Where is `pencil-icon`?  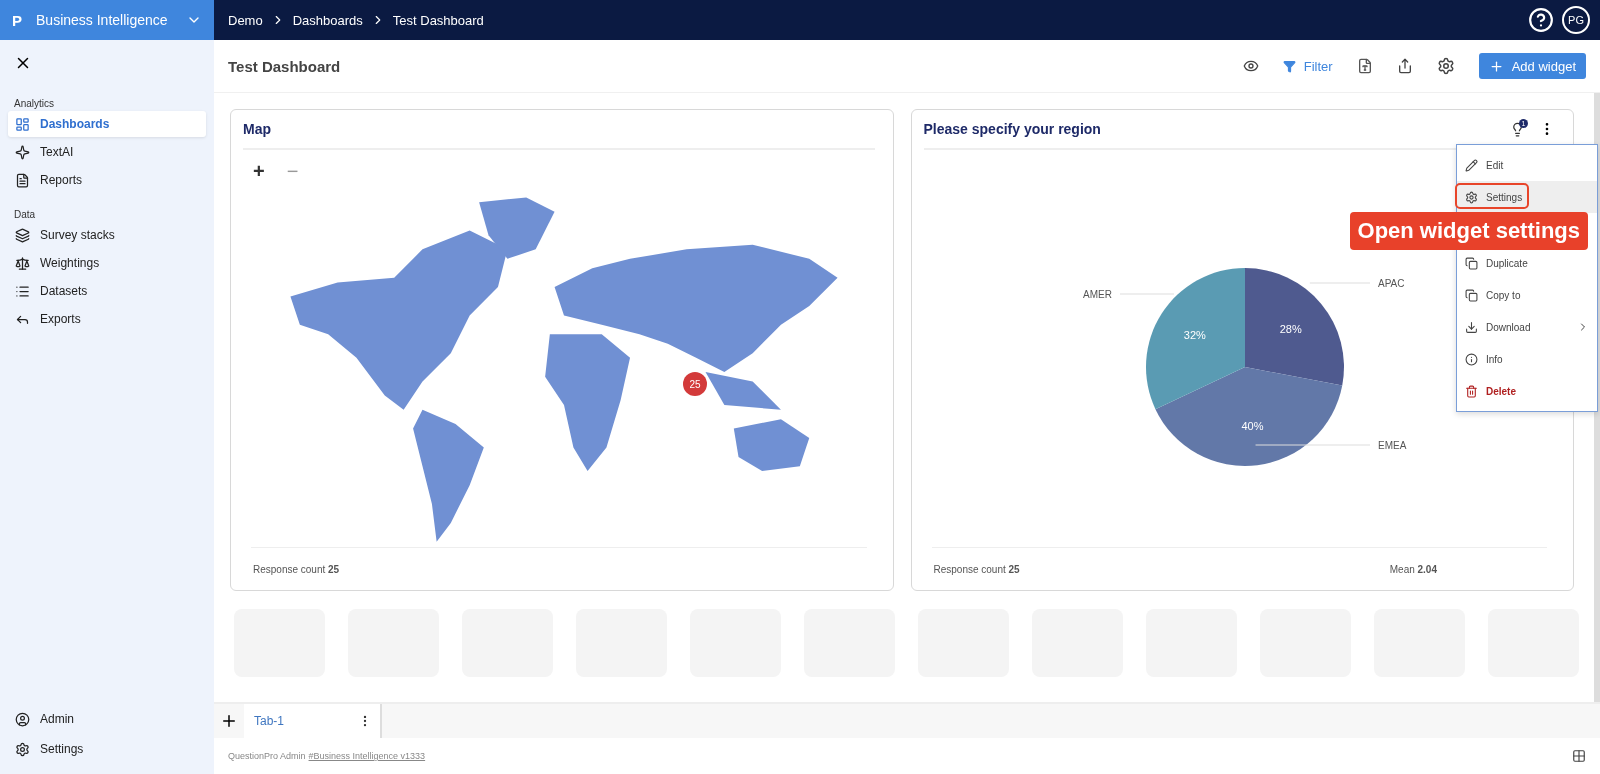
pencil-icon is located at coordinates (1471, 165).